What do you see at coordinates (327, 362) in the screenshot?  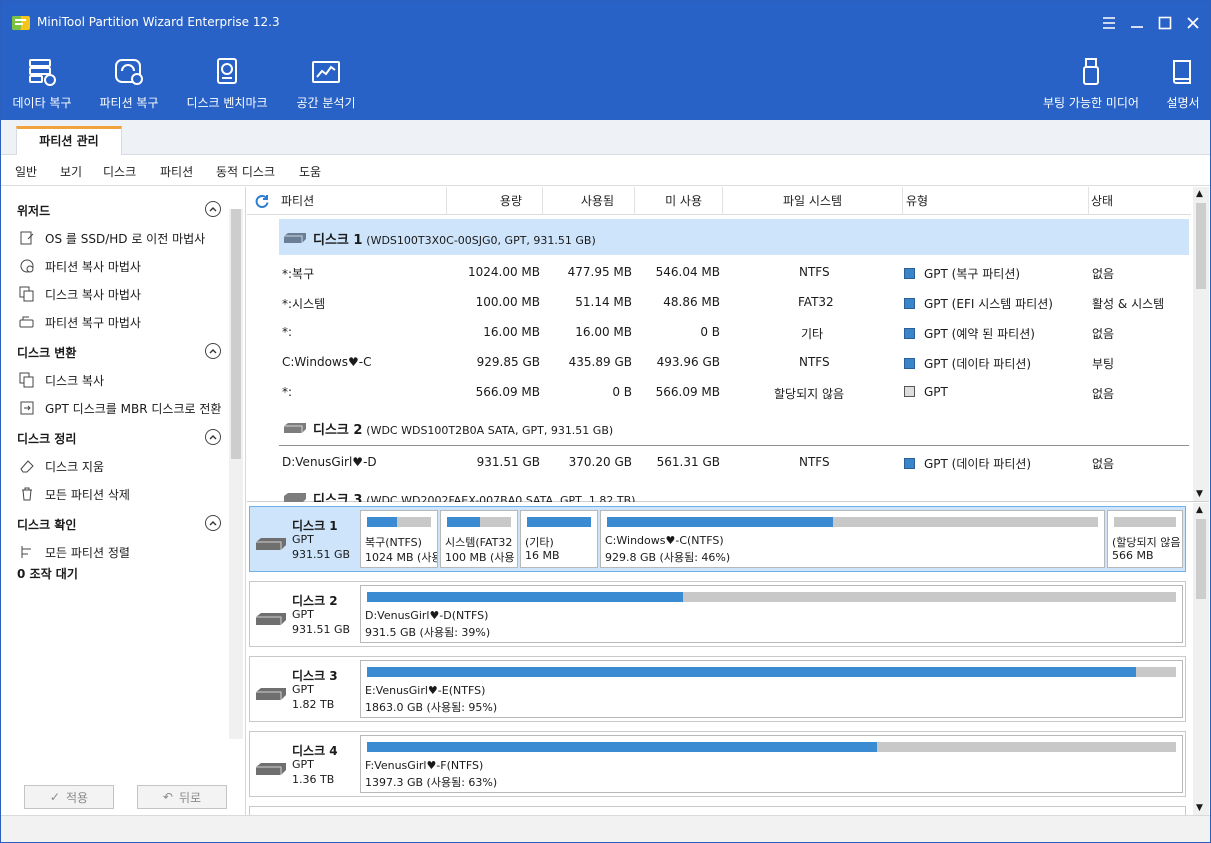 I see `partition-name: C:Windows♥-C` at bounding box center [327, 362].